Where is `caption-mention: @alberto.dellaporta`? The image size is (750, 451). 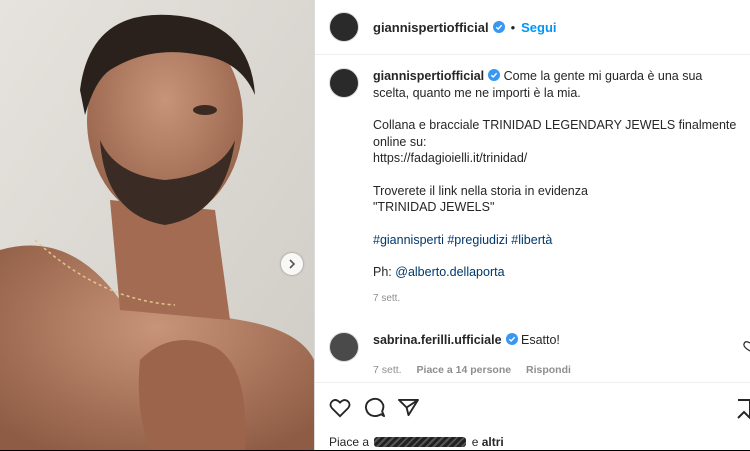
caption-mention: @alberto.dellaporta is located at coordinates (449, 272).